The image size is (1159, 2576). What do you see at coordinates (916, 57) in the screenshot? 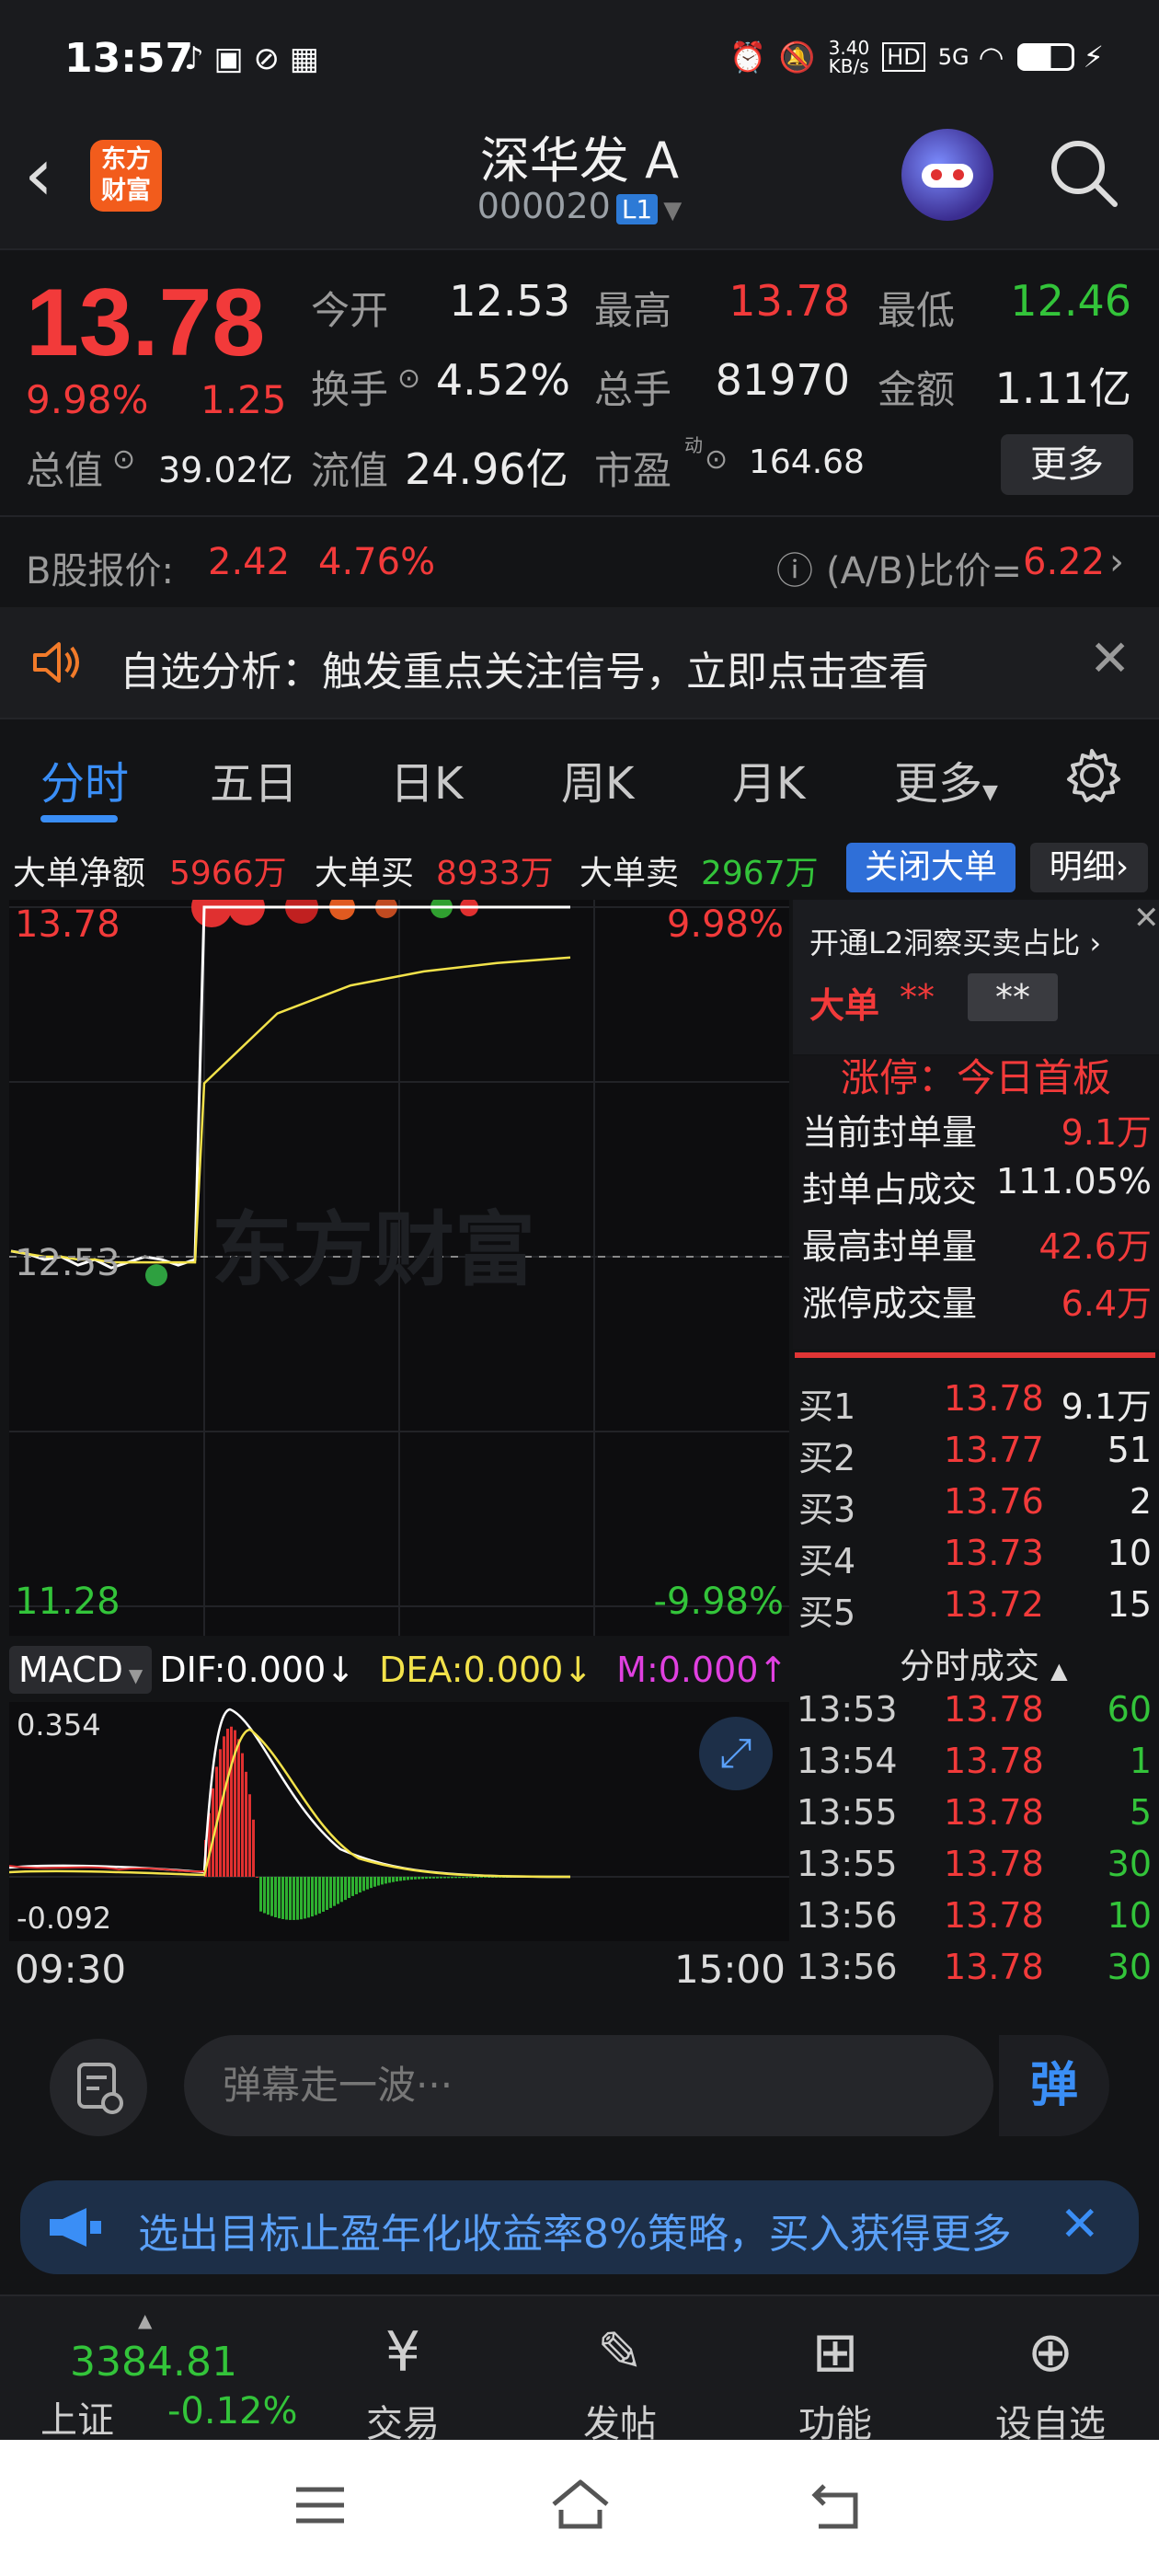
I see `status-right-icons: ⏰ 🔕 3.40 KB/s HD 5G ◠ ⚡` at bounding box center [916, 57].